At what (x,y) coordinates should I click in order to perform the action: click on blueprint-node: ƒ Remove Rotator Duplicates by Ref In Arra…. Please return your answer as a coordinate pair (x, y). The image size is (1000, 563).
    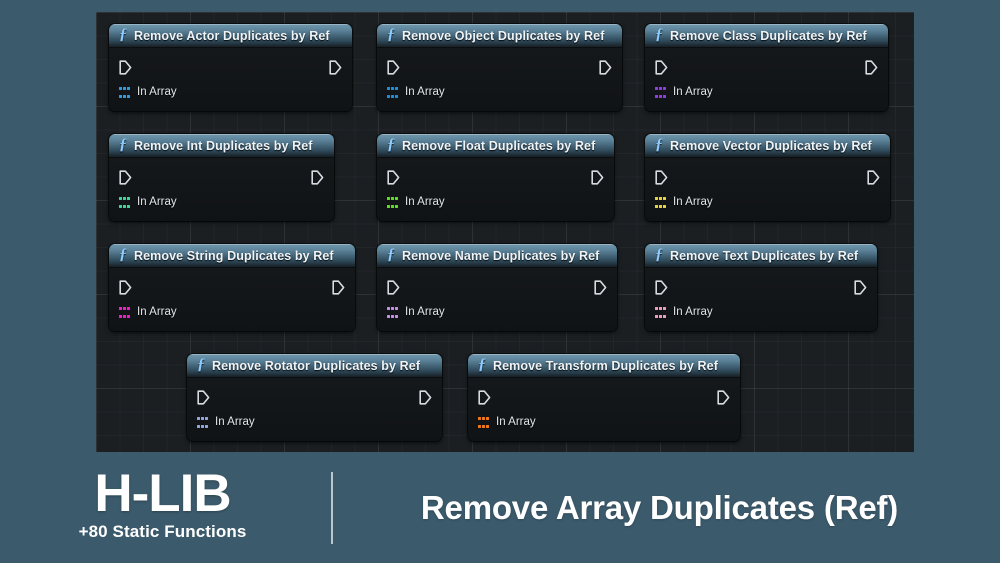
    Looking at the image, I should click on (314, 397).